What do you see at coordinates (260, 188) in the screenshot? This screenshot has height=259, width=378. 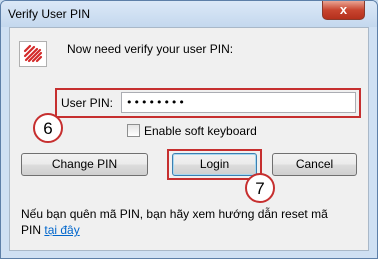 I see `callout-step-7: 7` at bounding box center [260, 188].